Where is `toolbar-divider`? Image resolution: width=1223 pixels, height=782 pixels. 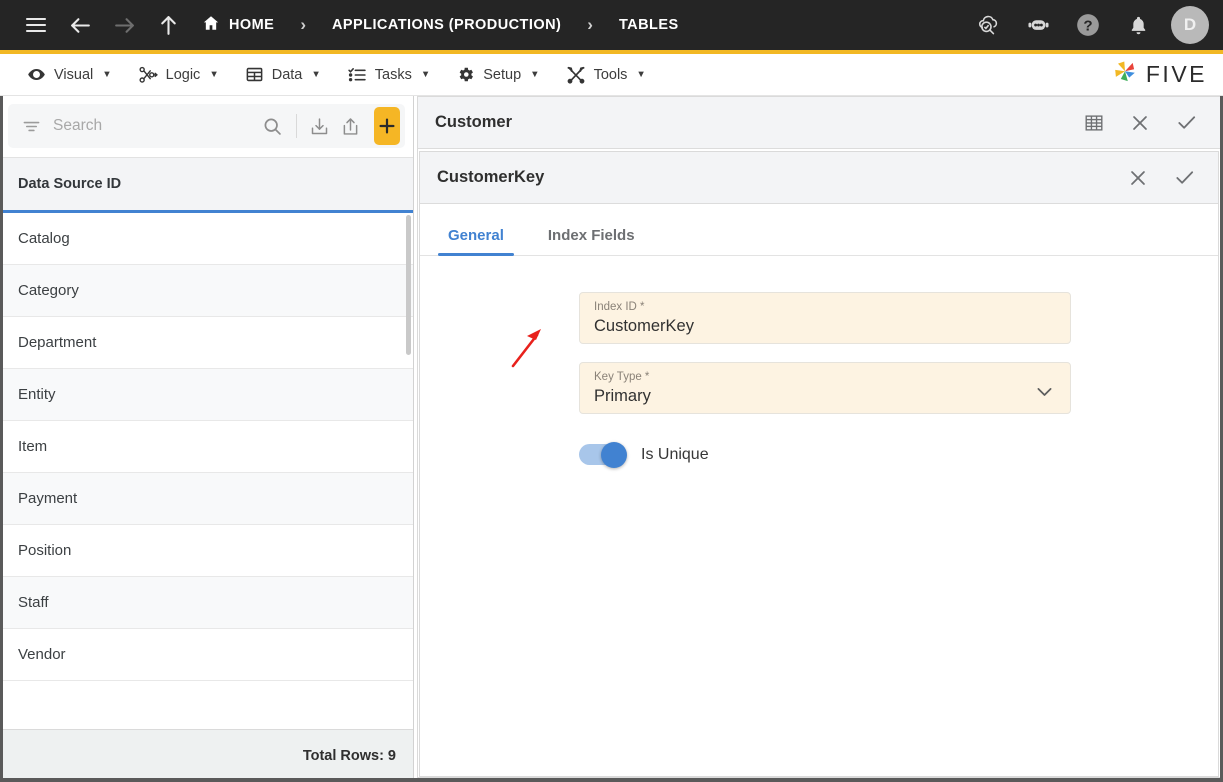
toolbar-divider is located at coordinates (296, 126).